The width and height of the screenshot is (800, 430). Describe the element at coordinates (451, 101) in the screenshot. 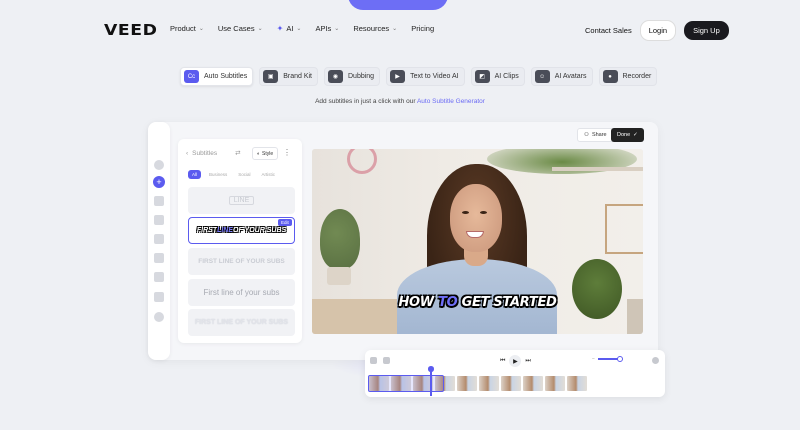

I see `auto-subtitle-generator-link: Auto Subtitle Generator` at that location.